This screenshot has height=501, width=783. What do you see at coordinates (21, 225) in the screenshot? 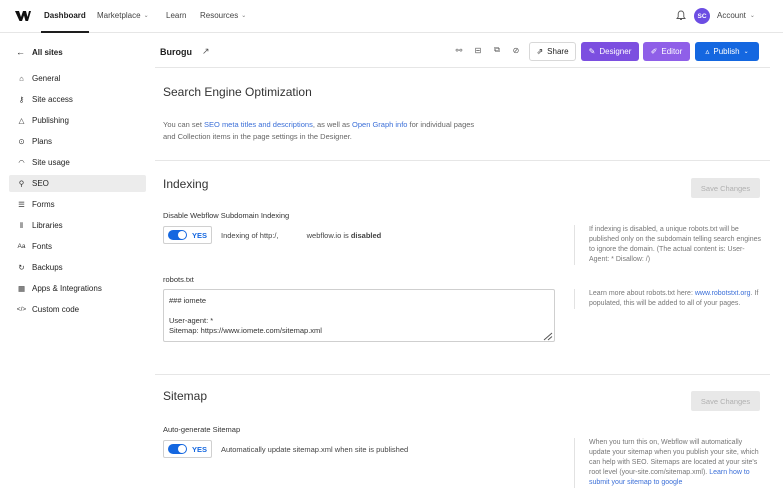
I see `libraries-icon: ⫴` at bounding box center [21, 225].